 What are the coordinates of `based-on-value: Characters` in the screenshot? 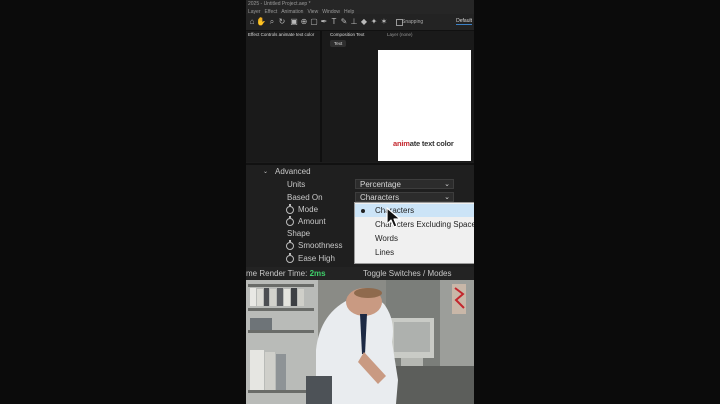 It's located at (380, 197).